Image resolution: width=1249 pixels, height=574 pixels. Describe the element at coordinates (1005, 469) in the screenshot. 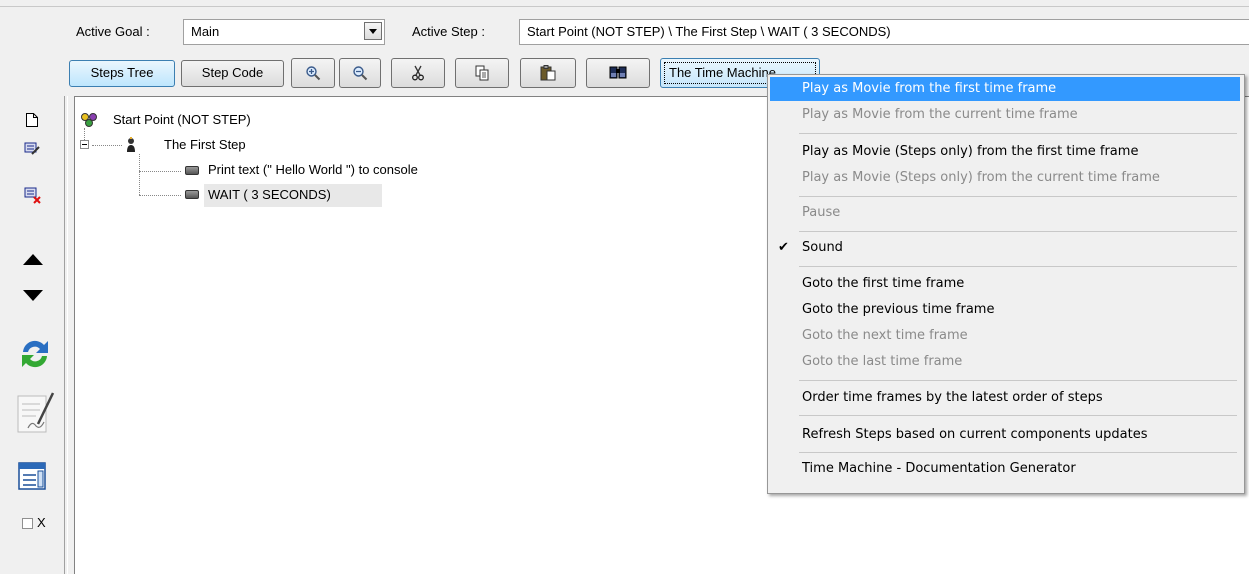

I see `menu-item-documentation-generator: Time Machine - Documentation Generator` at that location.